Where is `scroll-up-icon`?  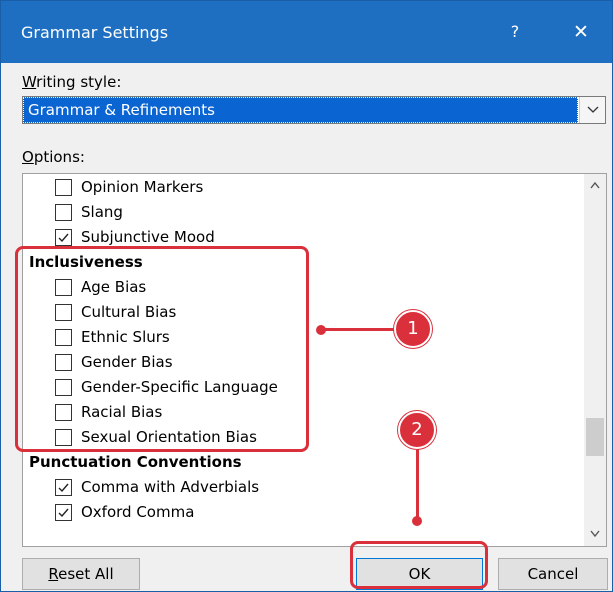 scroll-up-icon is located at coordinates (595, 185).